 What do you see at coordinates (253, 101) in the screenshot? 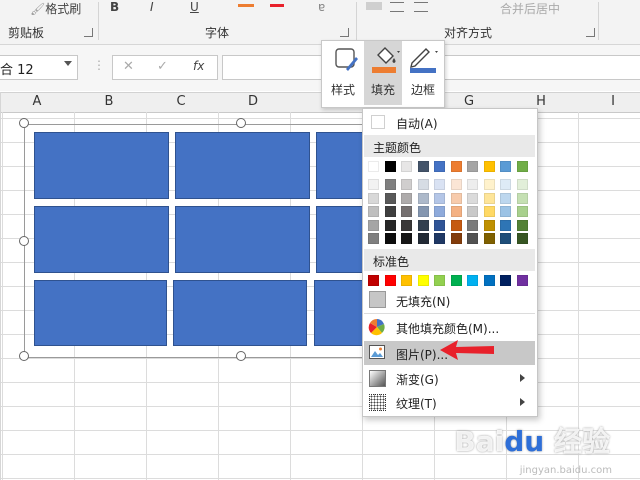
I see `column-header-d: D` at bounding box center [253, 101].